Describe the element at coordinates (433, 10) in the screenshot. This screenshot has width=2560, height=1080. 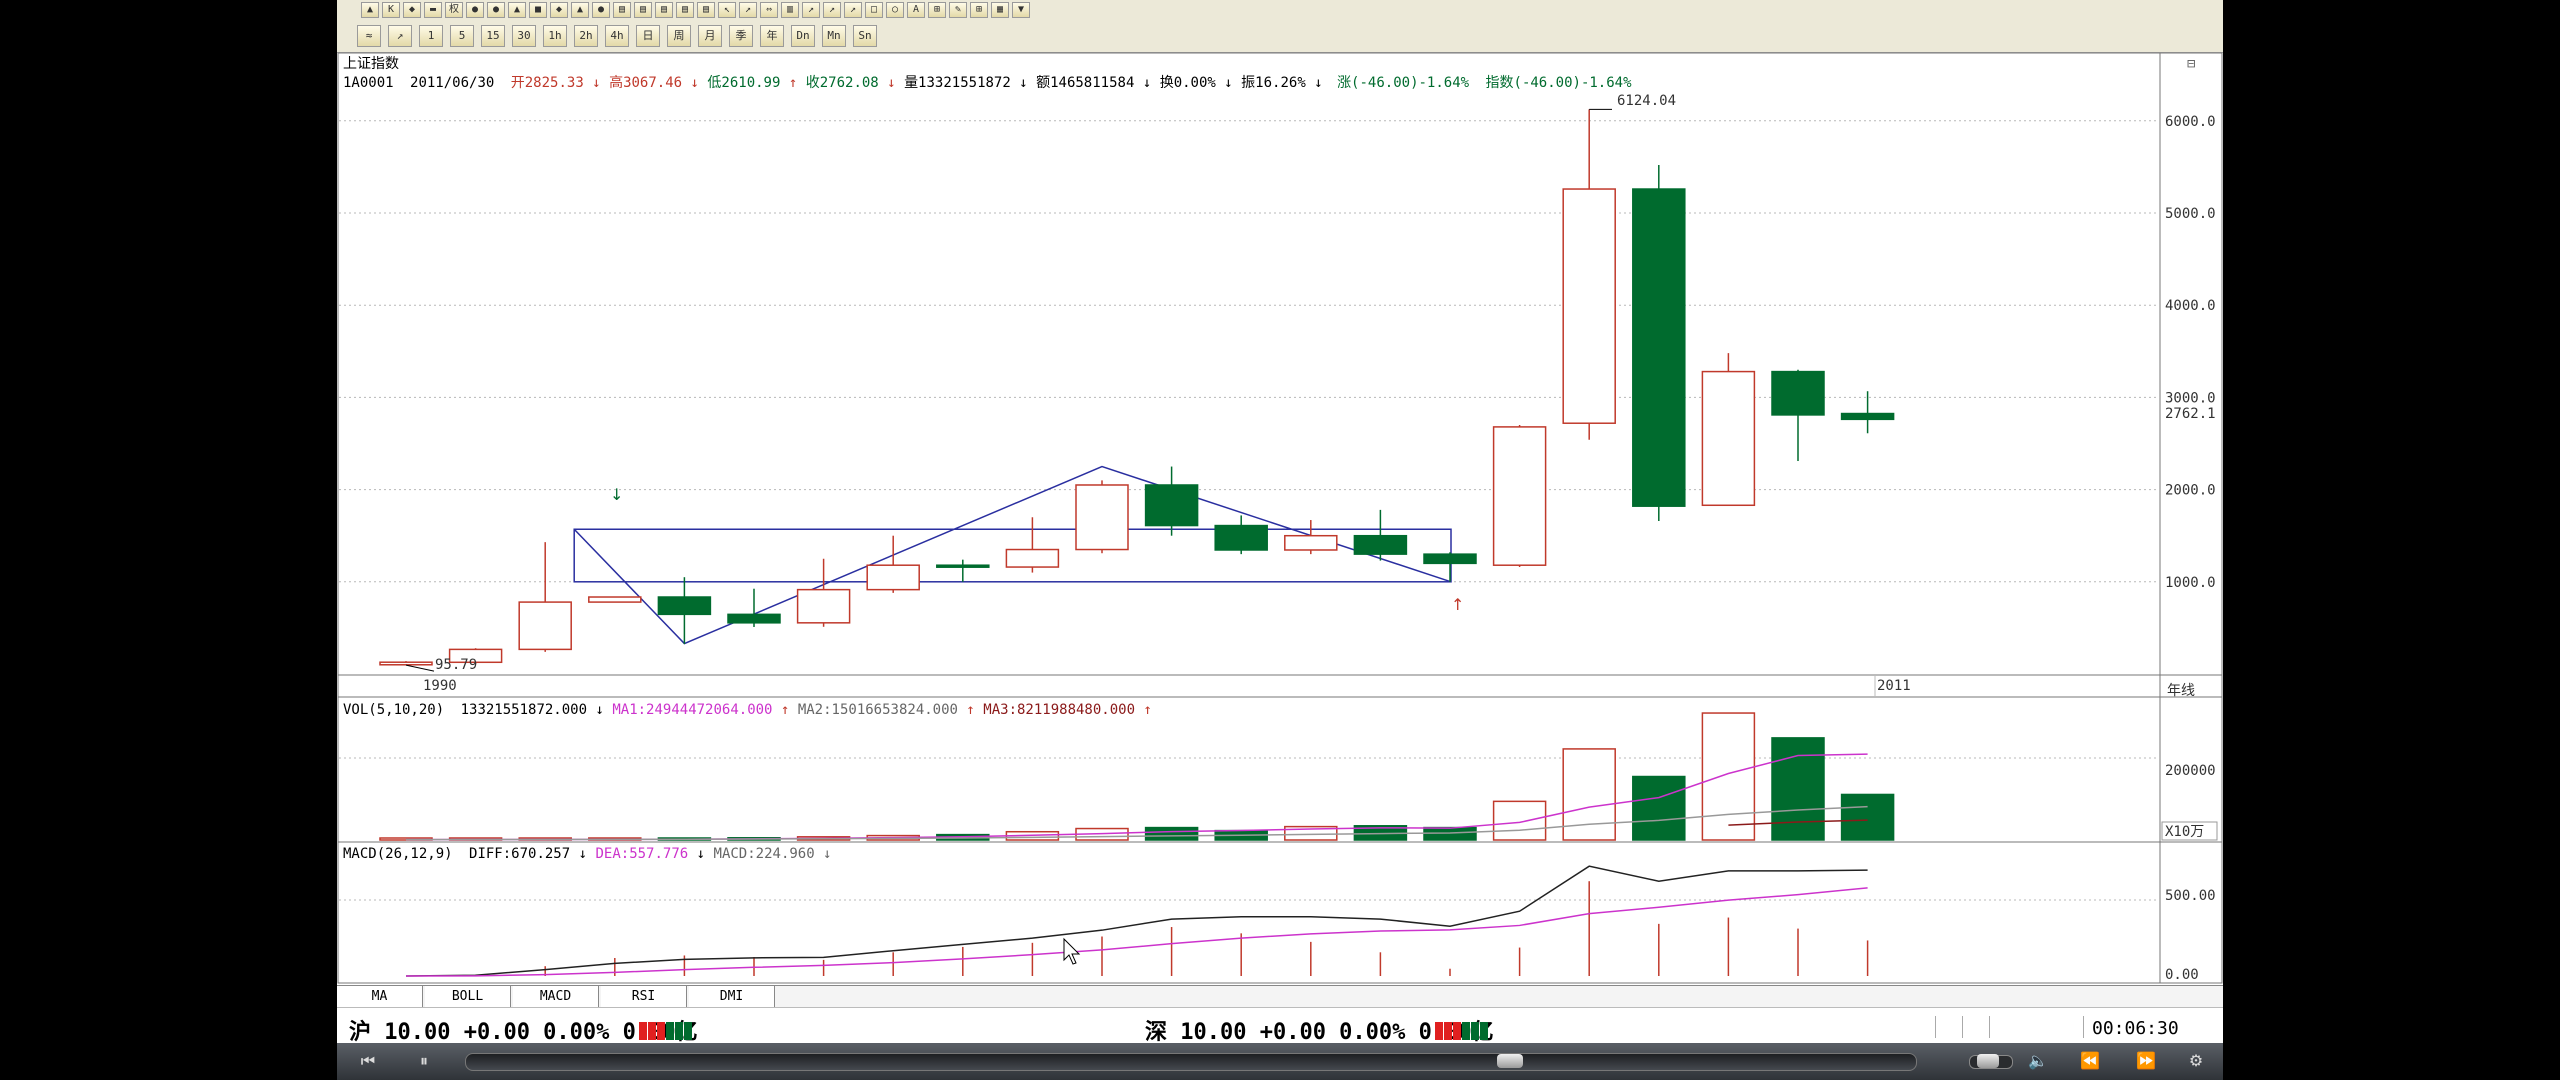
I see `toolbar-tool-icon: ▬` at that location.